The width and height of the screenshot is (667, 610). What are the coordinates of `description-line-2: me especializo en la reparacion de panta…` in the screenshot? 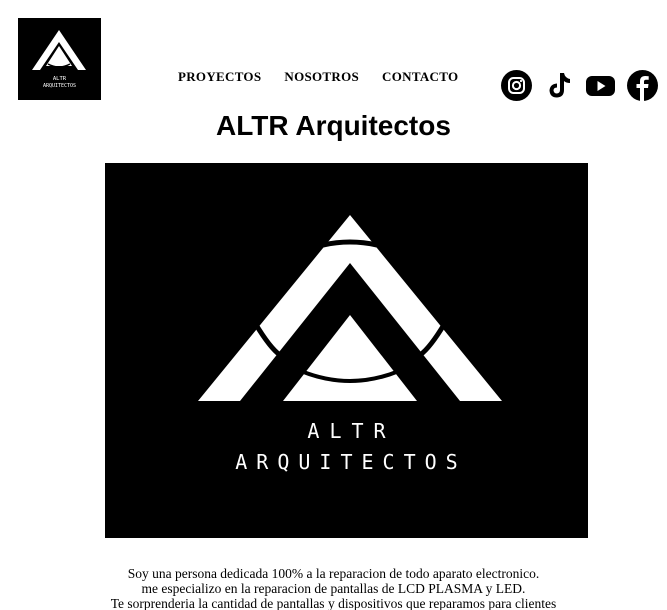 It's located at (333, 588).